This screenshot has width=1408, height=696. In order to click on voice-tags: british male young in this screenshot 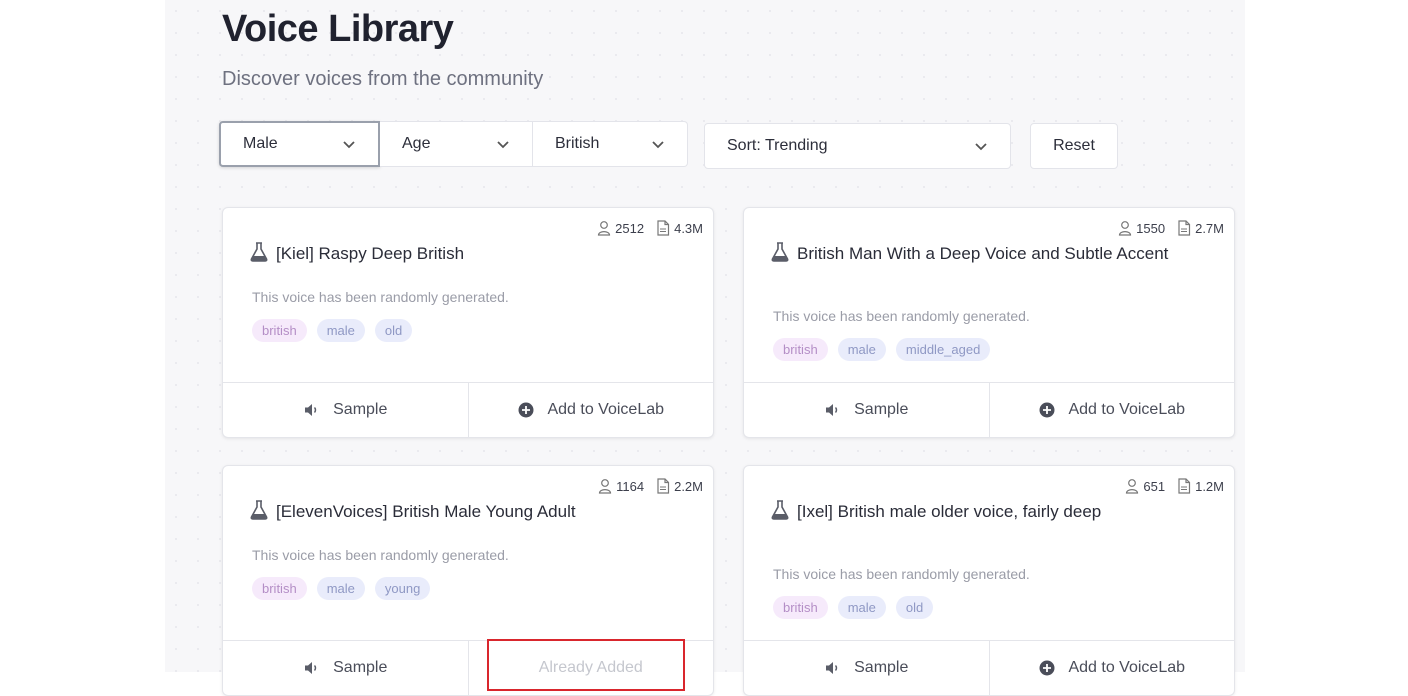, I will do `click(341, 588)`.